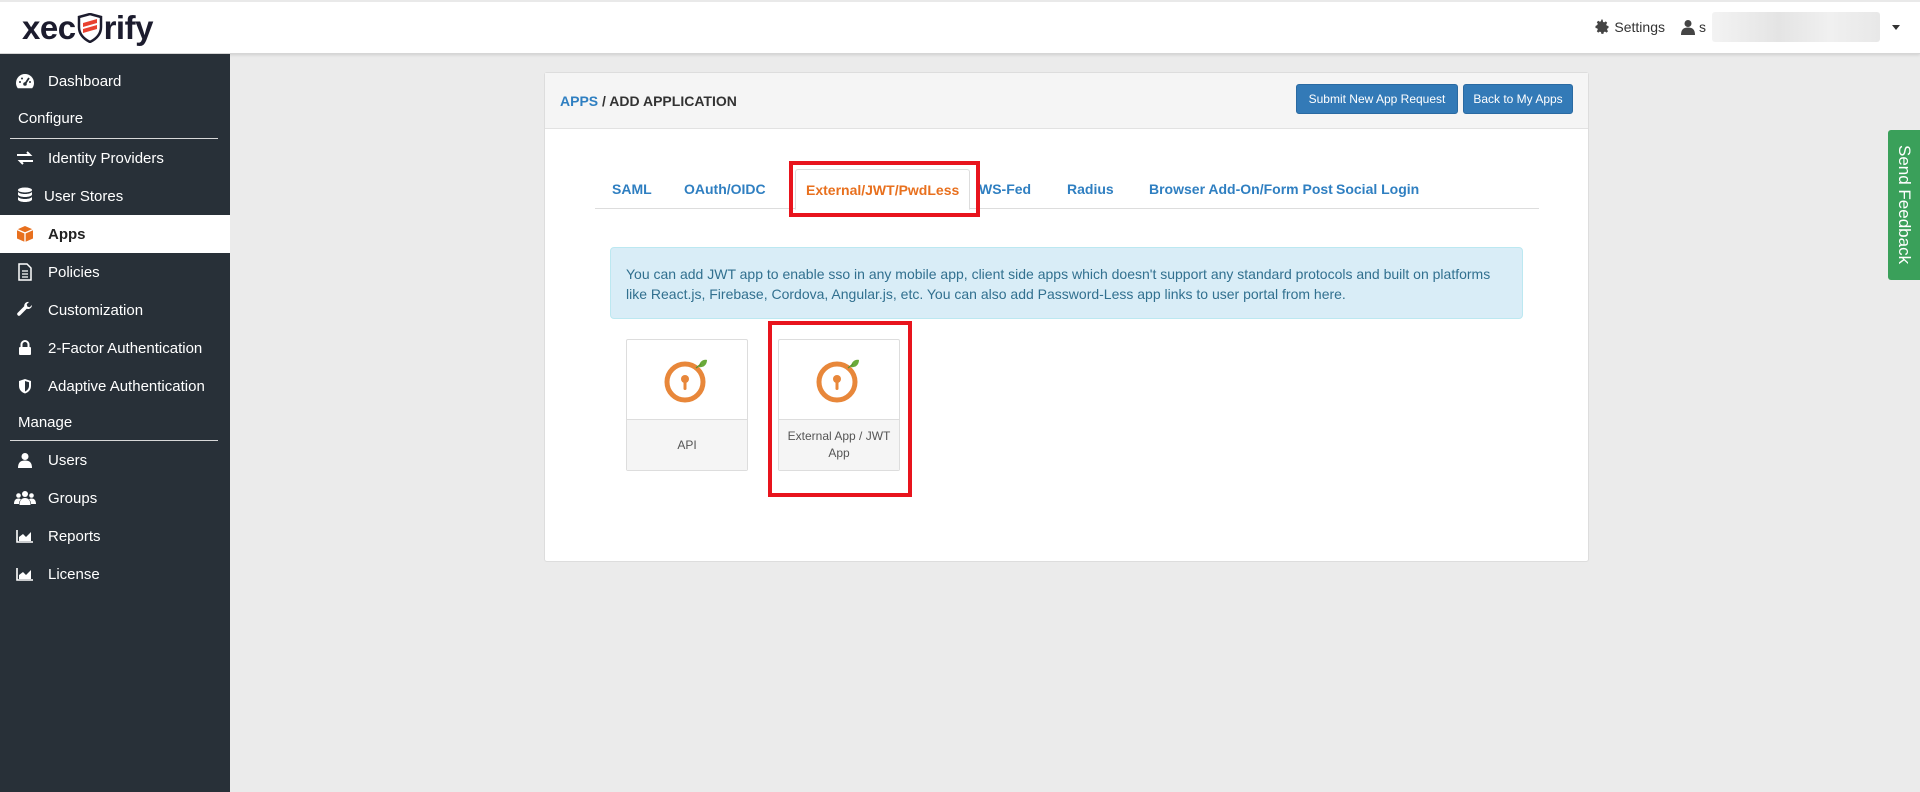 This screenshot has width=1920, height=792. I want to click on shield-icon, so click(25, 386).